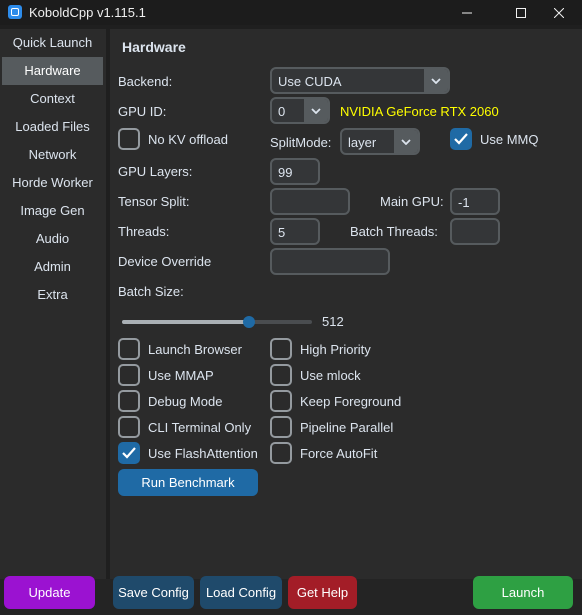  I want to click on pipeline-parallel-checkbox, so click(281, 427).